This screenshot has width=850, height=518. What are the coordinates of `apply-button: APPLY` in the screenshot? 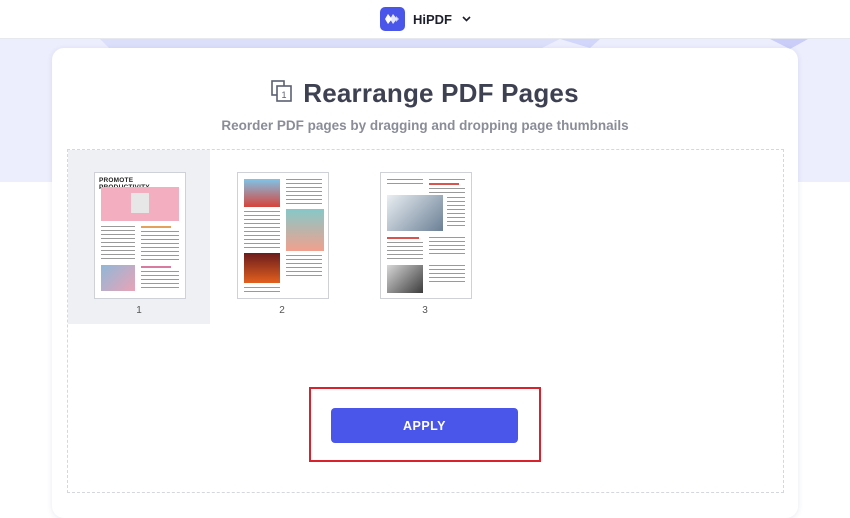 It's located at (424, 425).